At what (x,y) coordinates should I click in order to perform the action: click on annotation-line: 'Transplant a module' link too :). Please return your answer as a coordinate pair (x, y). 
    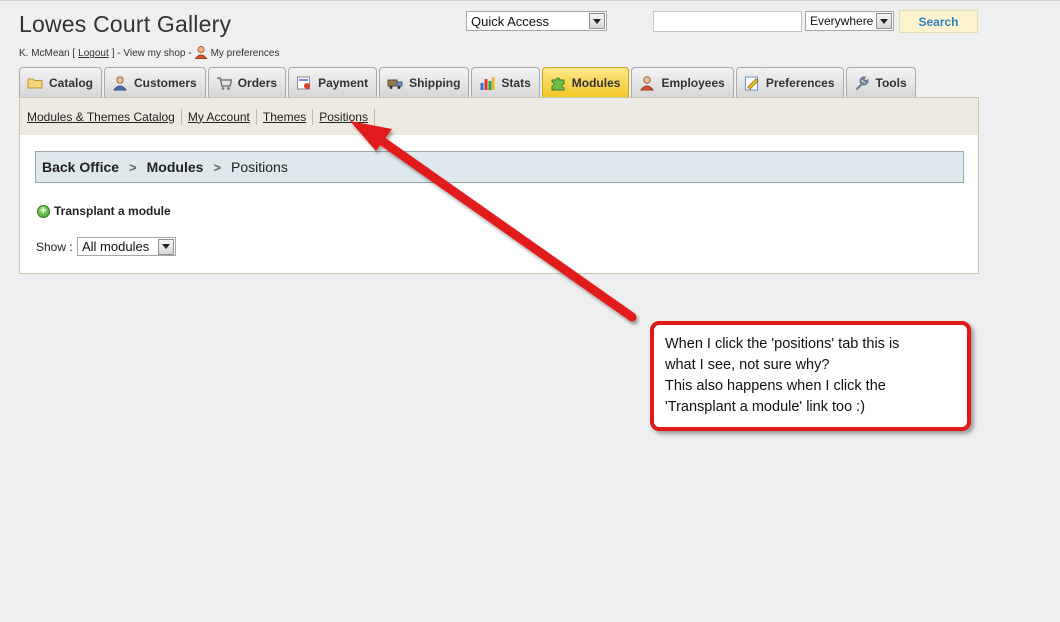
    Looking at the image, I should click on (765, 407).